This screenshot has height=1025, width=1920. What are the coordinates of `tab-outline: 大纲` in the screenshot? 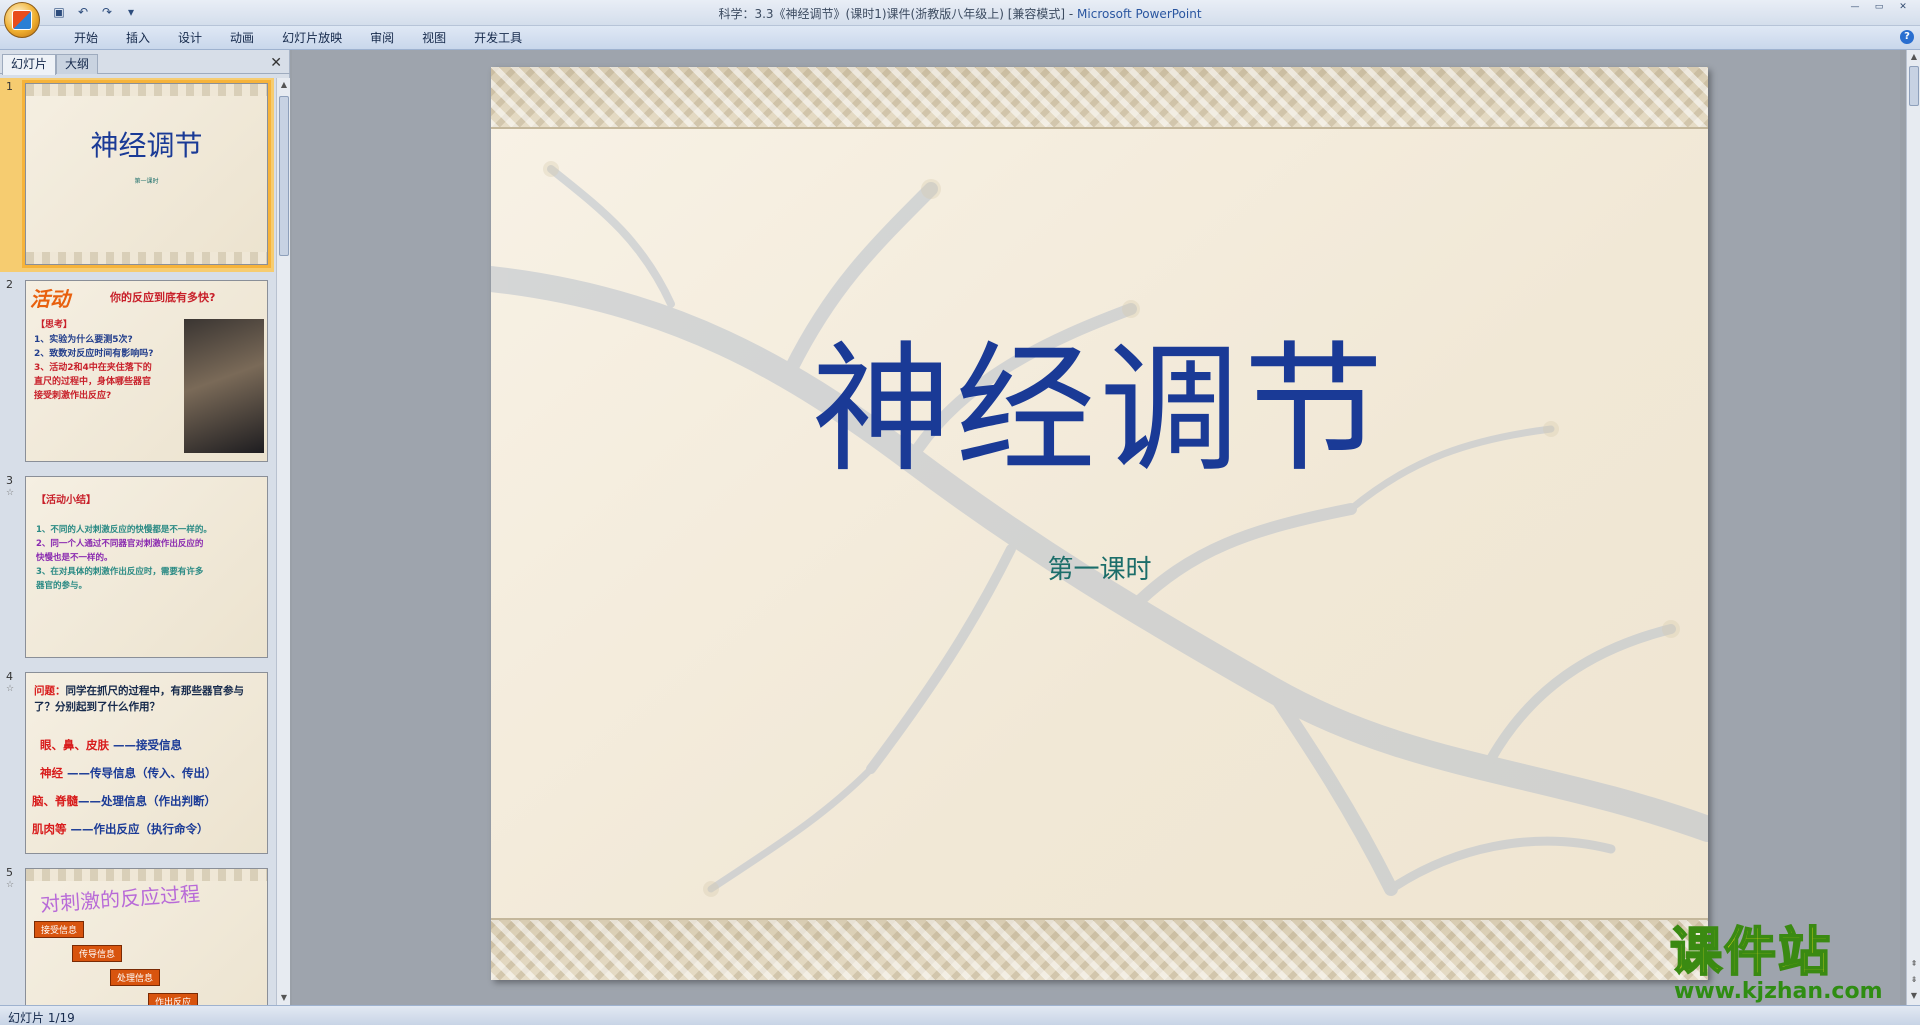 It's located at (77, 64).